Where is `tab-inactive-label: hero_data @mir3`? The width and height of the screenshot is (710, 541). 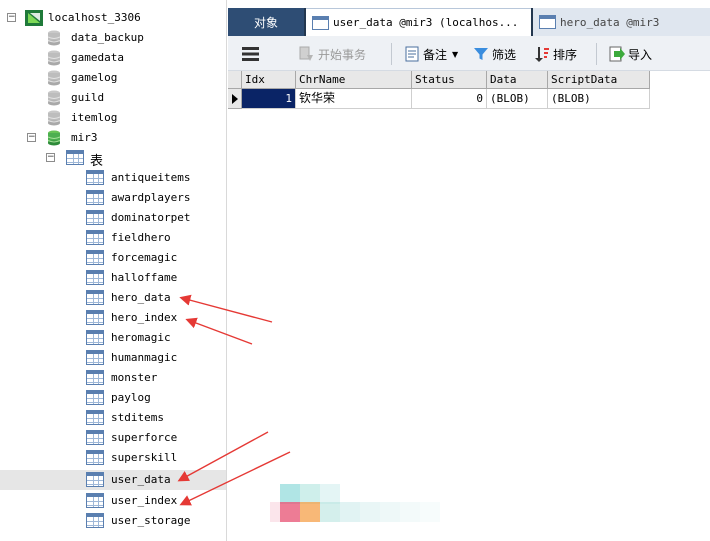
tab-inactive-label: hero_data @mir3 is located at coordinates (610, 22).